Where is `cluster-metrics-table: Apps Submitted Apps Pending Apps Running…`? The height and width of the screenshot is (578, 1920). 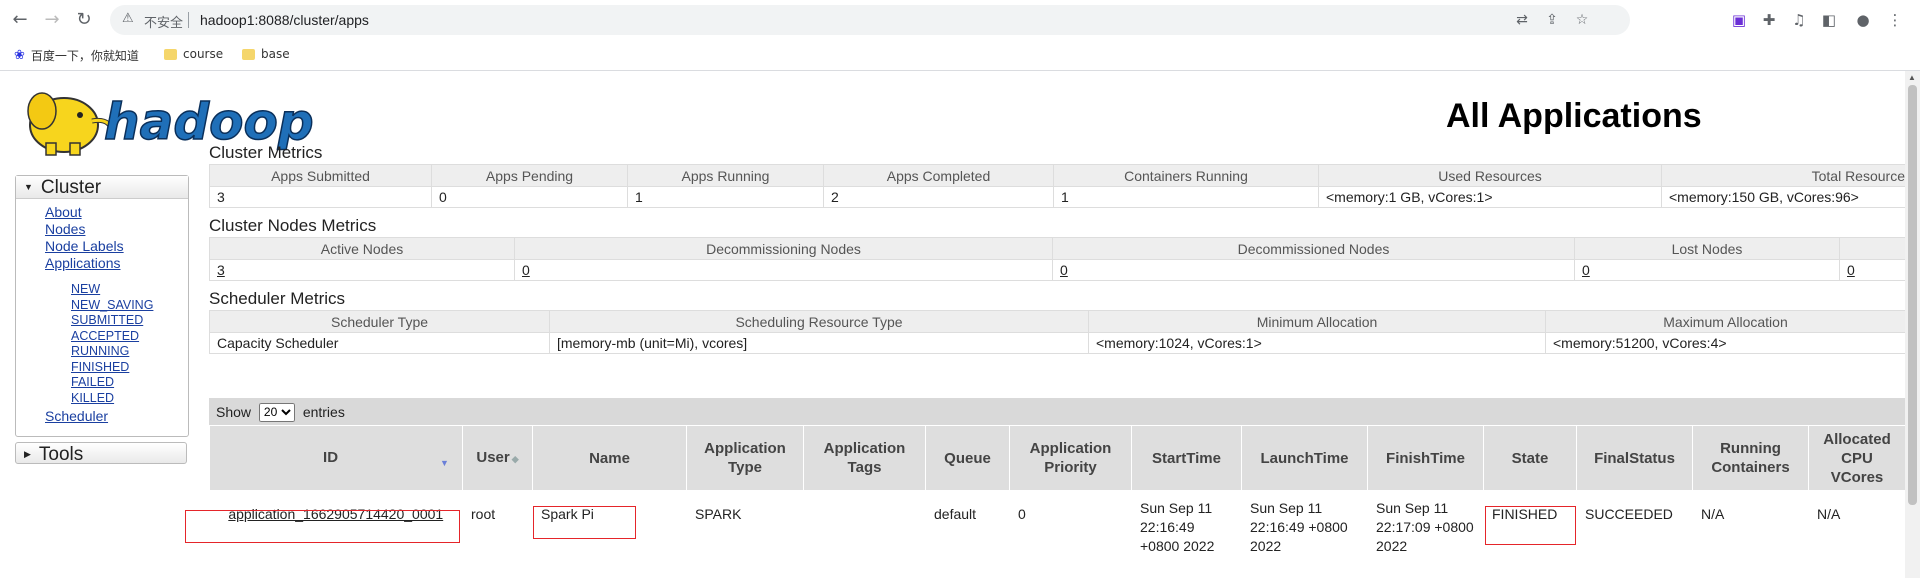 cluster-metrics-table: Apps Submitted Apps Pending Apps Running… is located at coordinates (1057, 186).